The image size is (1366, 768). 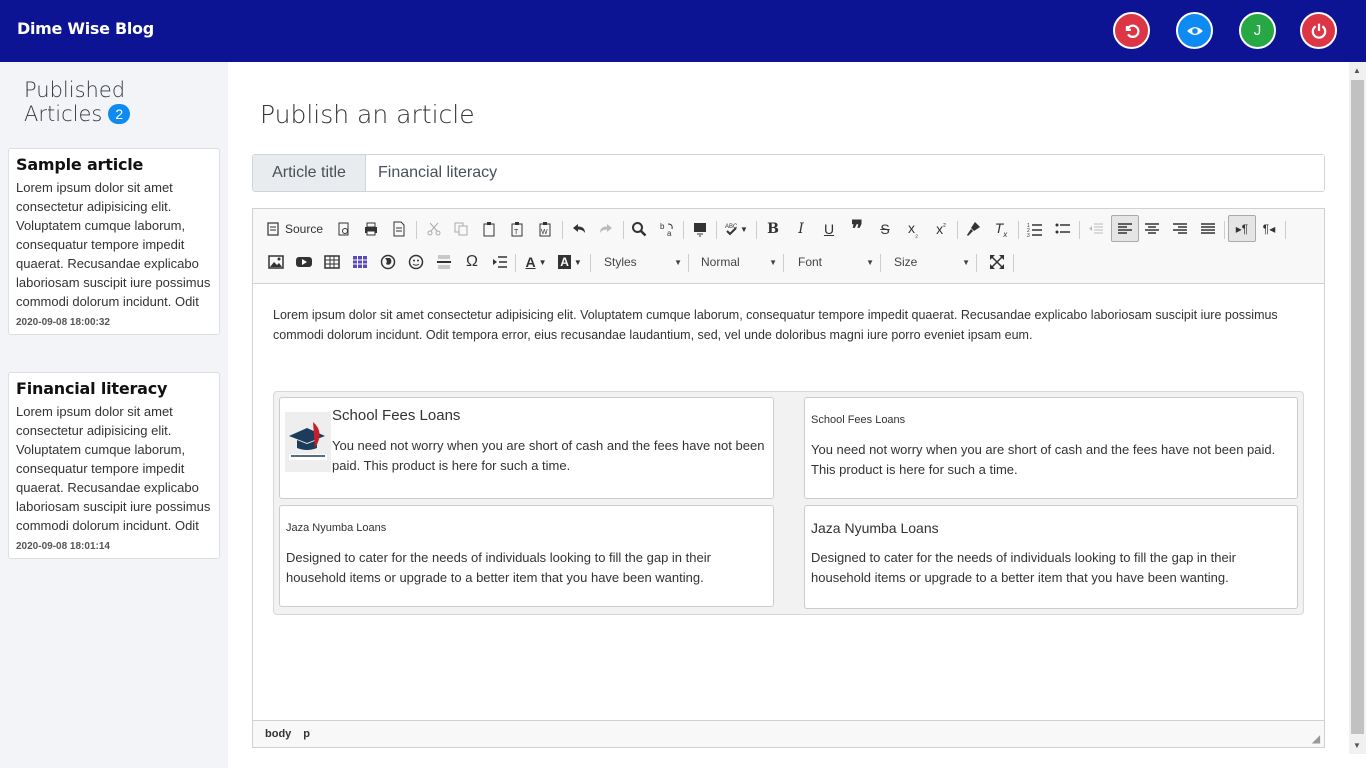 What do you see at coordinates (700, 229) in the screenshot?
I see `select-all-button` at bounding box center [700, 229].